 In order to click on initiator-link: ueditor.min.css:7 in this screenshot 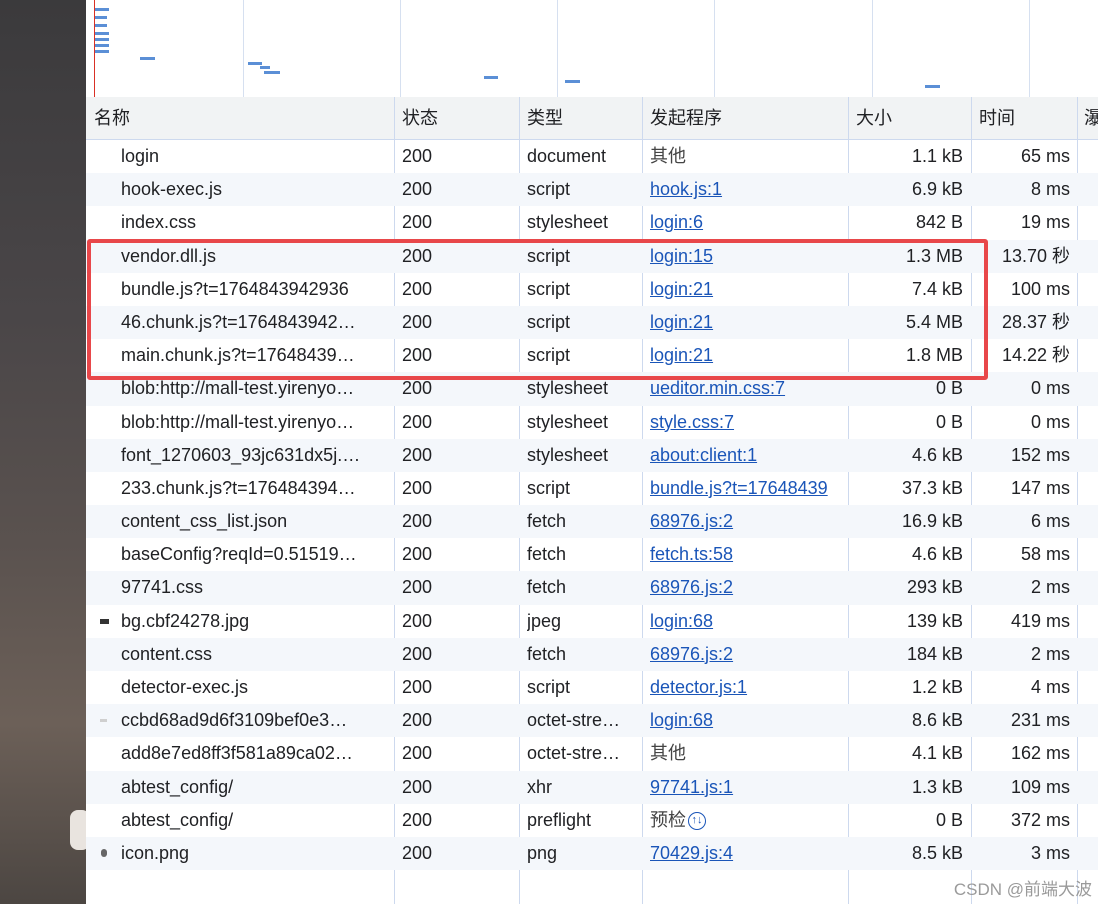, I will do `click(717, 388)`.